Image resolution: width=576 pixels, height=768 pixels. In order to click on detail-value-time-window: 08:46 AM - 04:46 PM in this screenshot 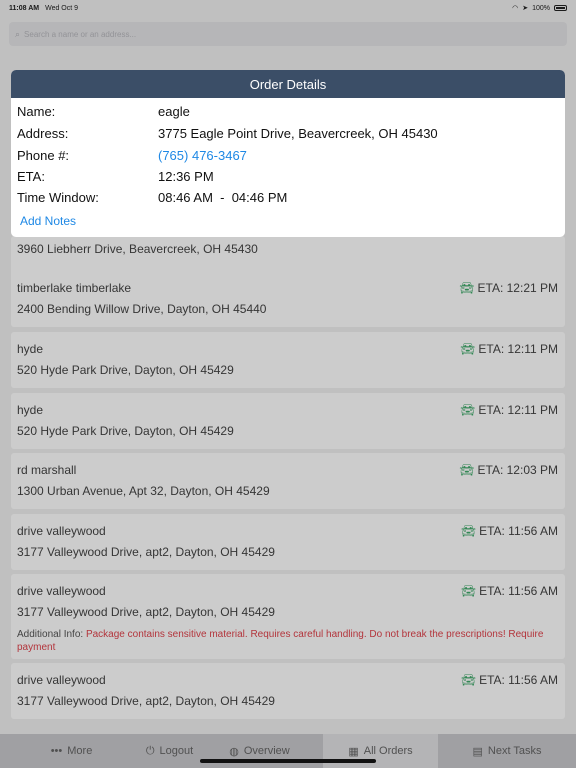, I will do `click(223, 197)`.